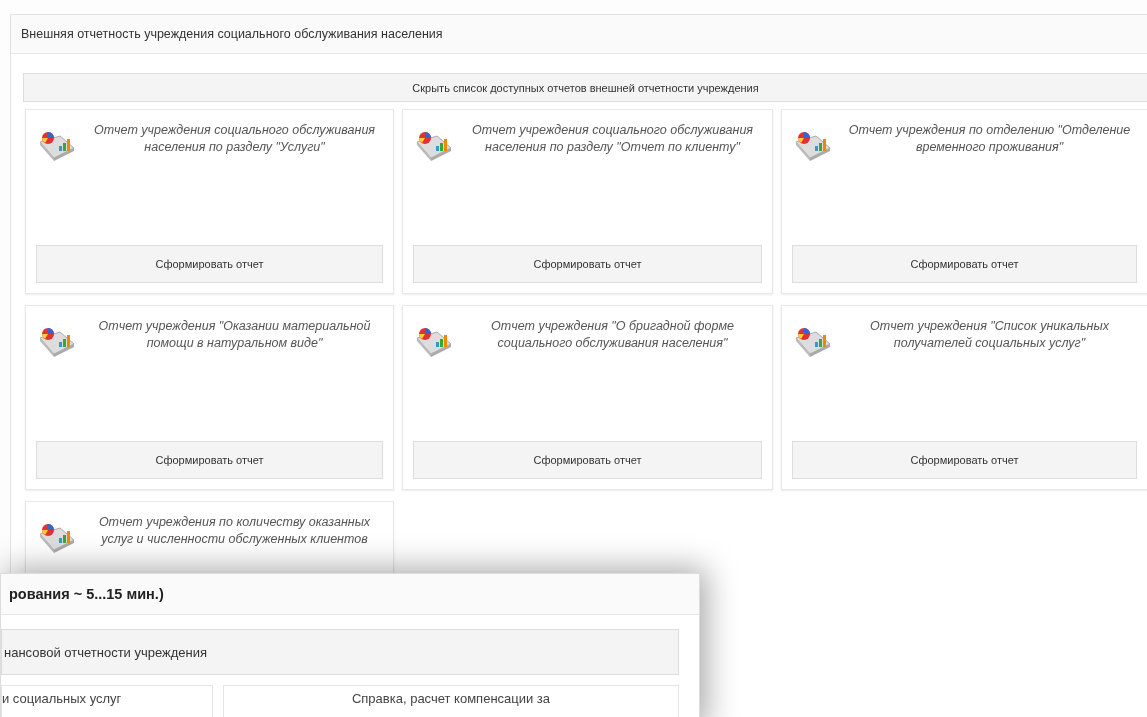 The height and width of the screenshot is (717, 1147). I want to click on report-title: Отчет учреждения "Список уникальных получателей социальных услуг", so click(989, 335).